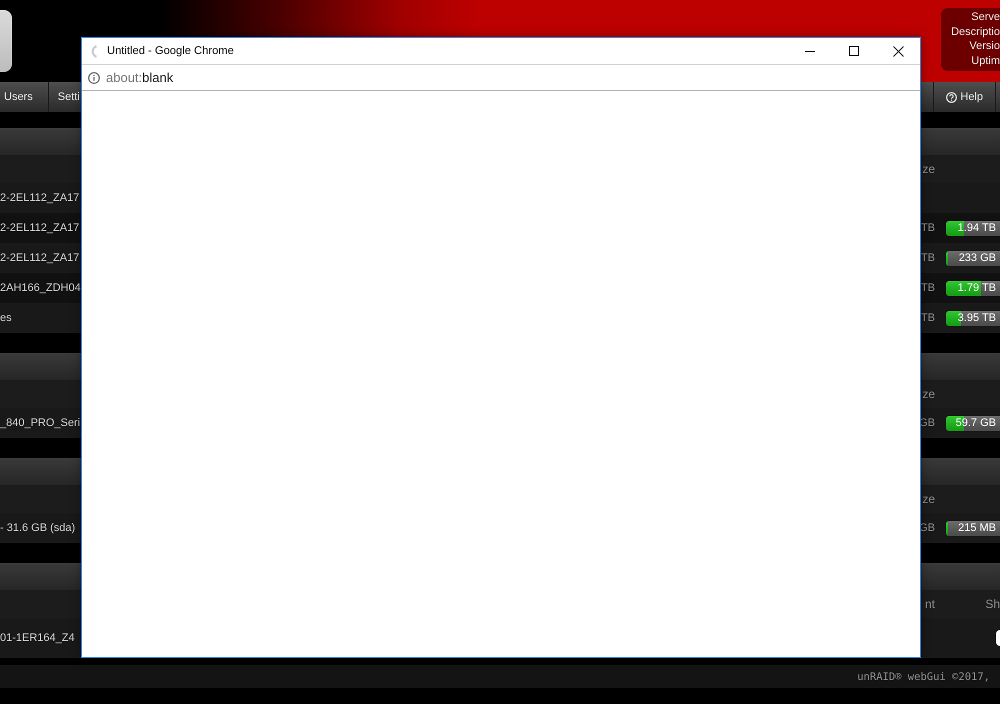  What do you see at coordinates (6, 41) in the screenshot?
I see `logo-icon` at bounding box center [6, 41].